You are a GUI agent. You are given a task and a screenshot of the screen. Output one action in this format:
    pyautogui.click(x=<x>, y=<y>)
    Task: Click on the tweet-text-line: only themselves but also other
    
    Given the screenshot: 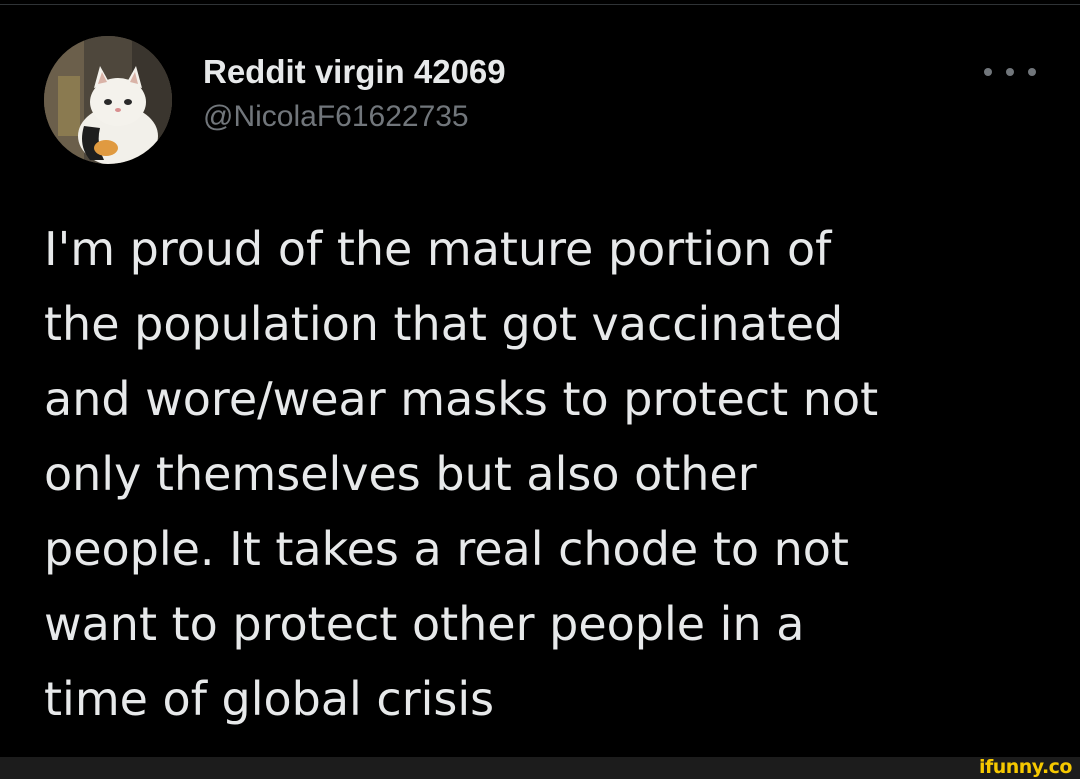 What is the action you would take?
    pyautogui.click(x=400, y=474)
    